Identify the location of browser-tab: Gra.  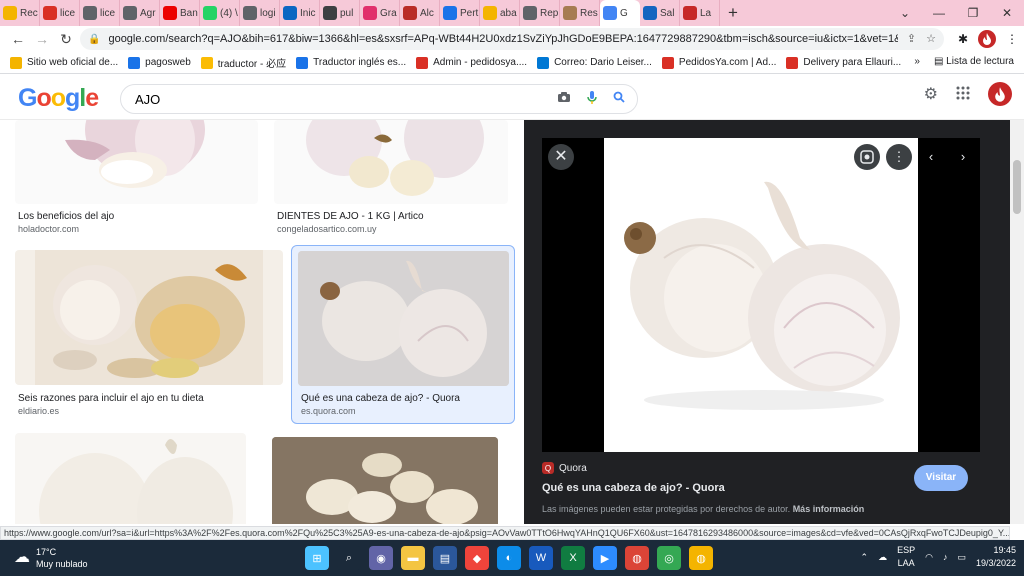
(380, 13).